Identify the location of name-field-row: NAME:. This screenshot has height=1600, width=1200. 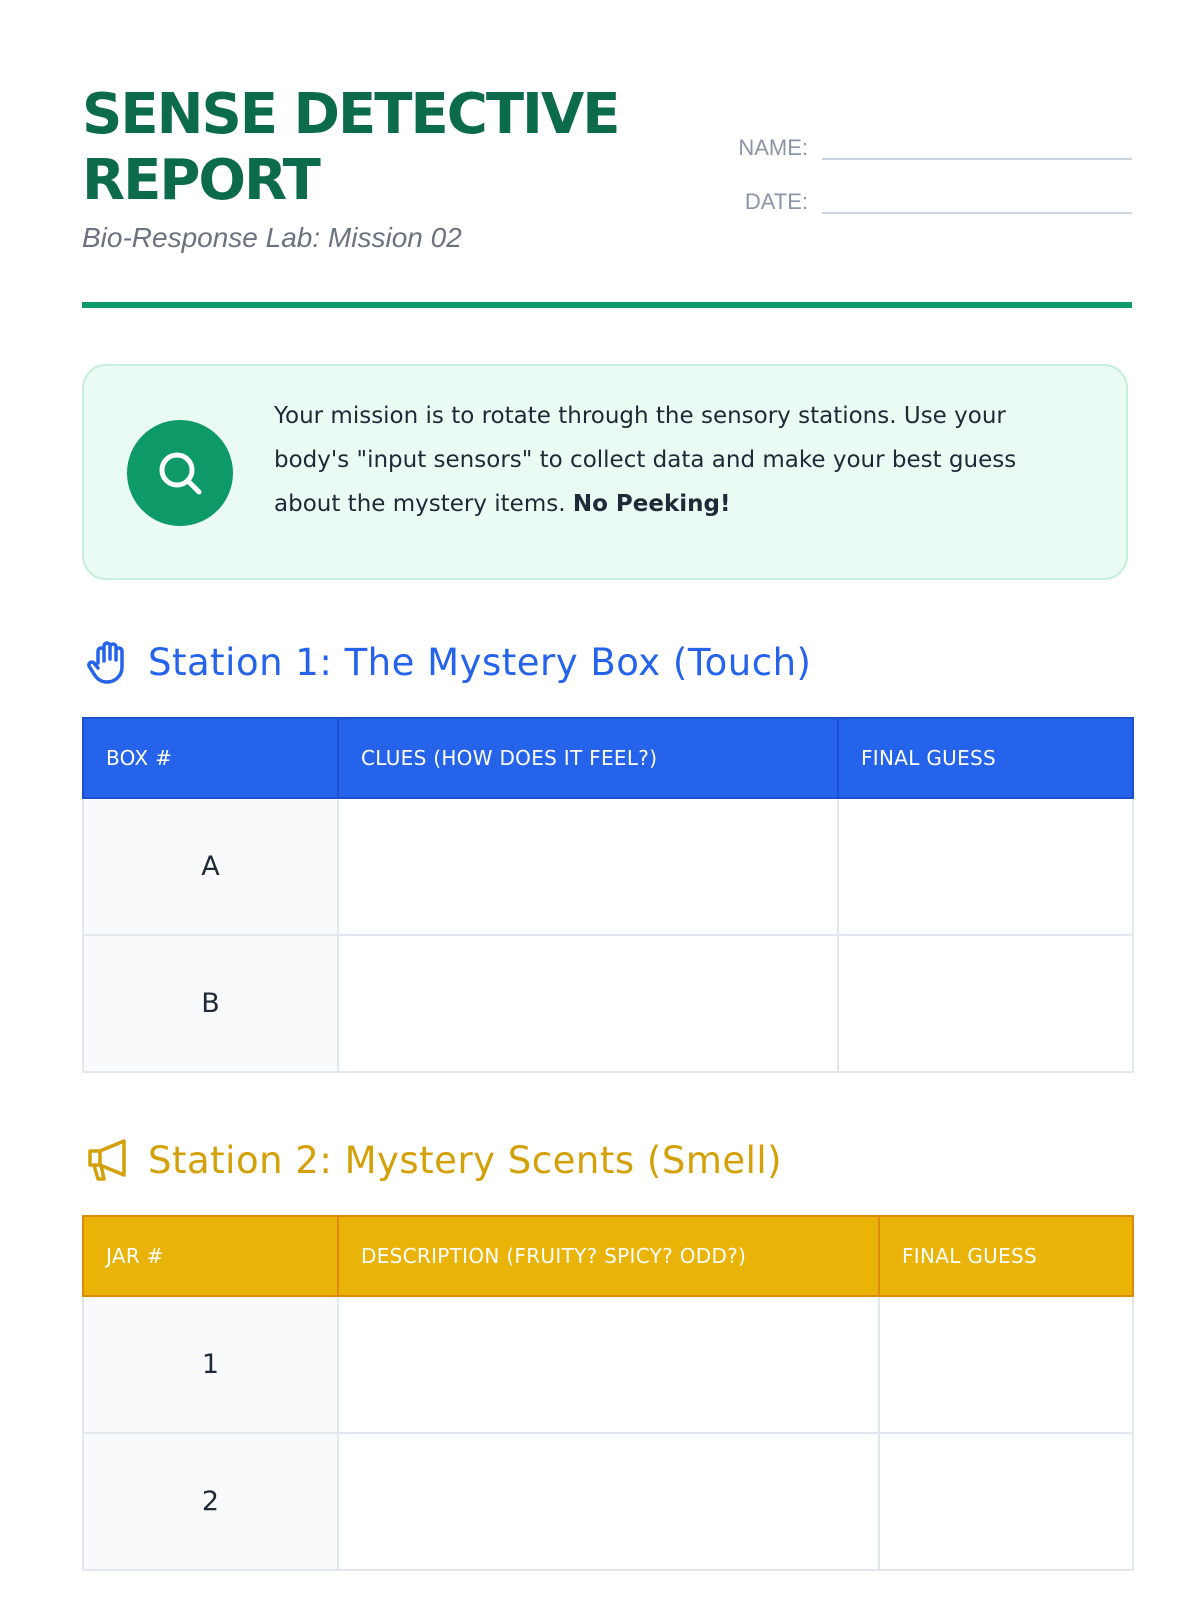
(922, 142).